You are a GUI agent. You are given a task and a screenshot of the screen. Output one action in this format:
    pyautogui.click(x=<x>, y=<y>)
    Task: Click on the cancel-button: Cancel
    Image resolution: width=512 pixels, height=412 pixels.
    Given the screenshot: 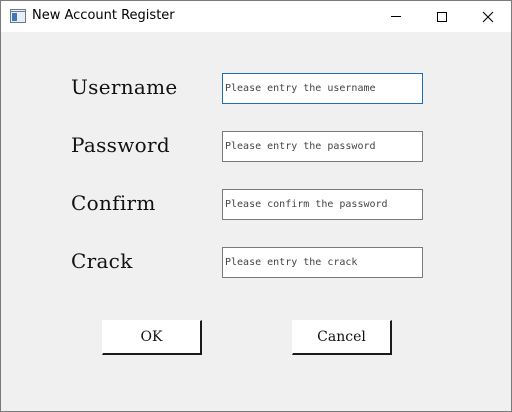 What is the action you would take?
    pyautogui.click(x=342, y=337)
    